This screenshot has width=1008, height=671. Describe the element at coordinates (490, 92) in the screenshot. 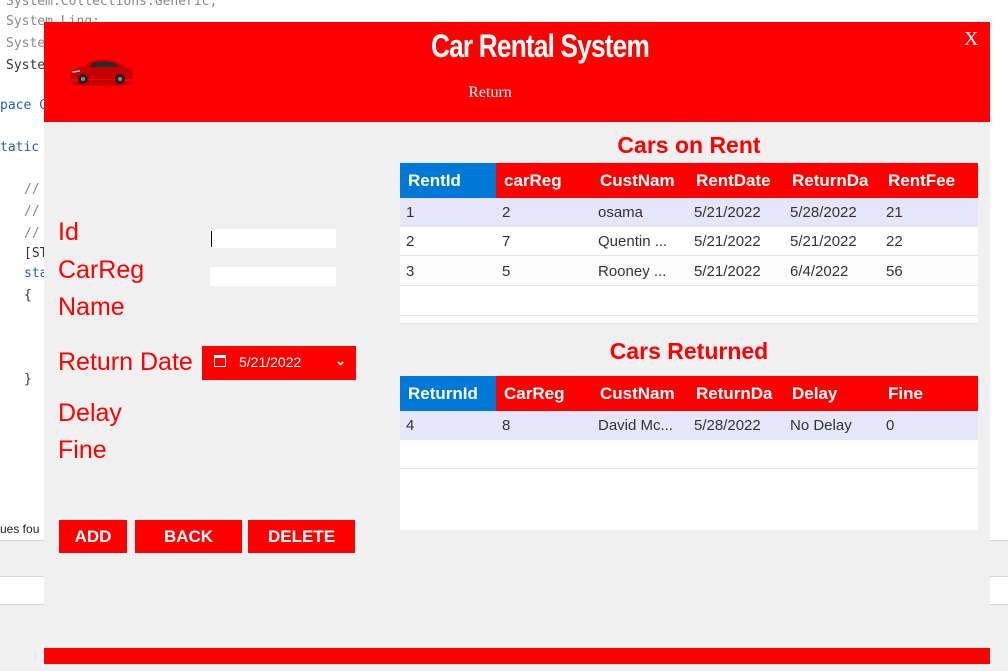

I see `page-subtitle: Return` at that location.